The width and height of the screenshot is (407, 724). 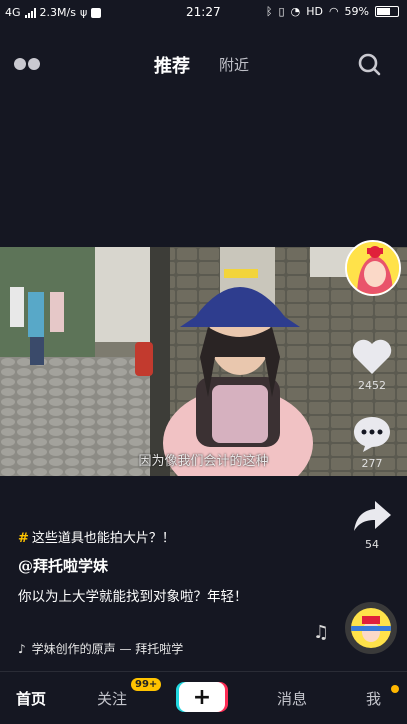 What do you see at coordinates (13, 12) in the screenshot?
I see `network-type: 4G` at bounding box center [13, 12].